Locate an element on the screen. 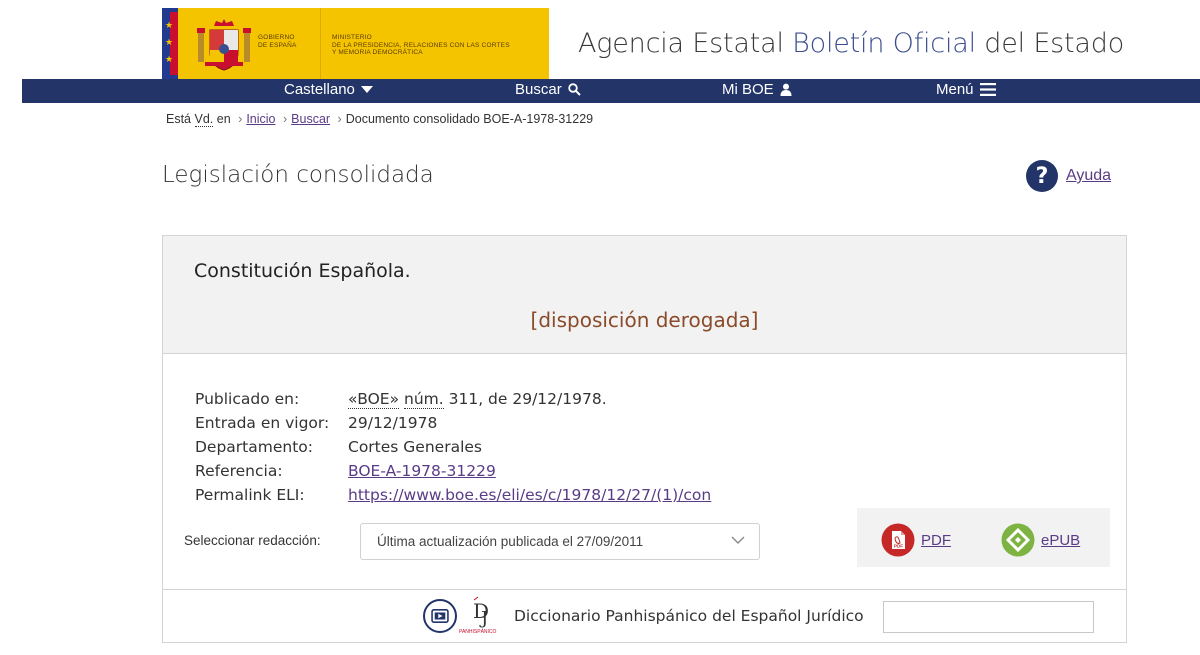 Image resolution: width=1200 pixels, height=655 pixels. eli-label: Permalink ELI: is located at coordinates (250, 495).